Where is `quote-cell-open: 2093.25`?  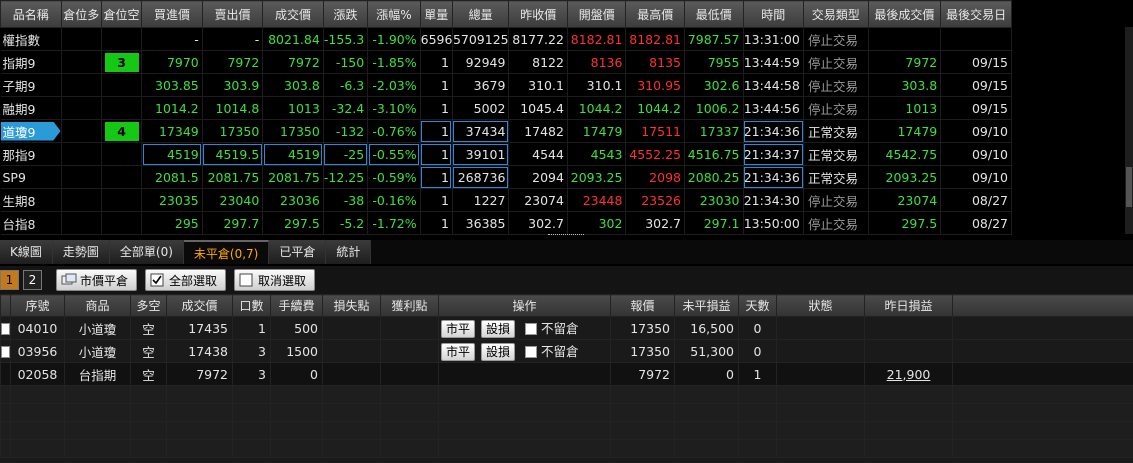
quote-cell-open: 2093.25 is located at coordinates (597, 177).